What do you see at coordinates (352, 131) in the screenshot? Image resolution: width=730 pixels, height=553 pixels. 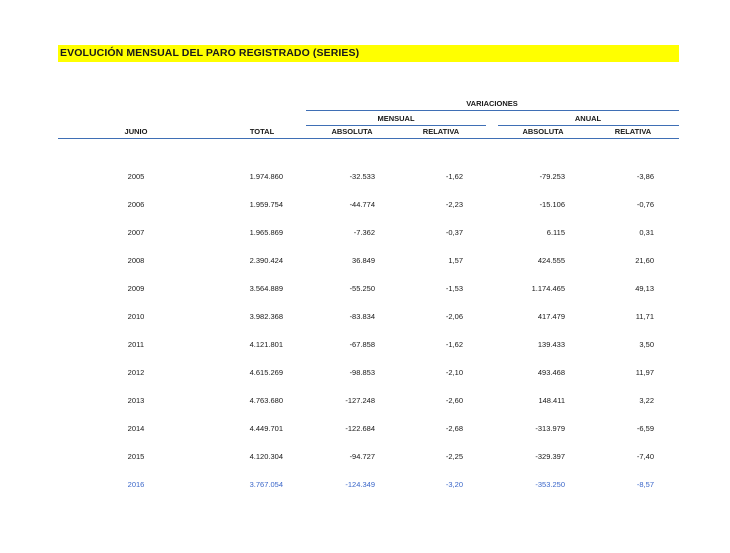 I see `header-absoluta-mensual: ABSOLUTA` at bounding box center [352, 131].